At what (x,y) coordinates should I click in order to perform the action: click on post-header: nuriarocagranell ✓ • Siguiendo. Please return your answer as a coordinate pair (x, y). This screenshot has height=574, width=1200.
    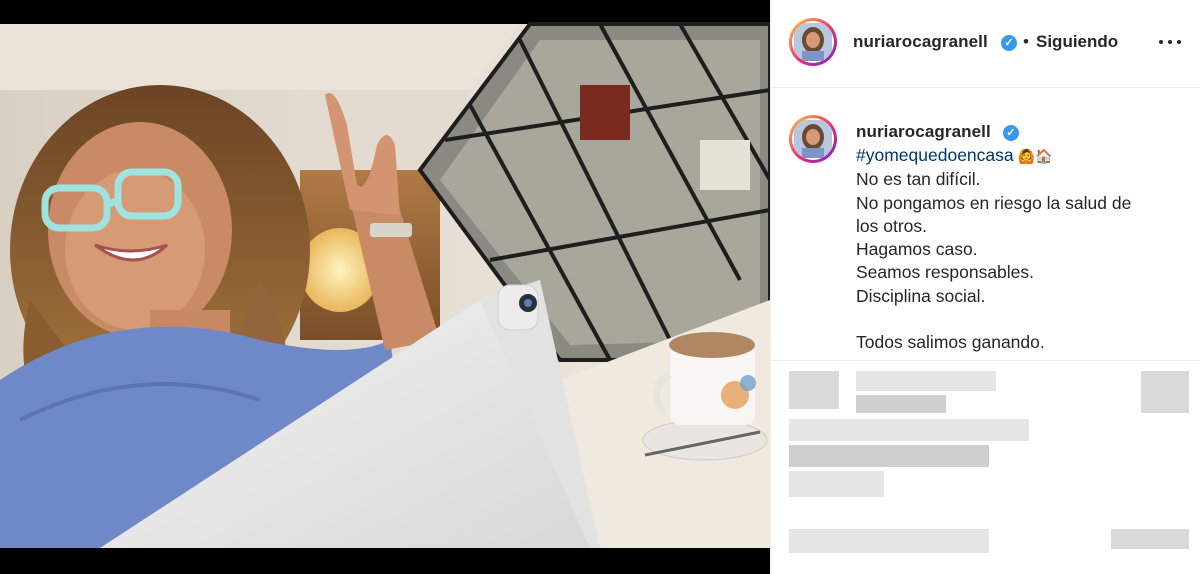
    Looking at the image, I should click on (985, 44).